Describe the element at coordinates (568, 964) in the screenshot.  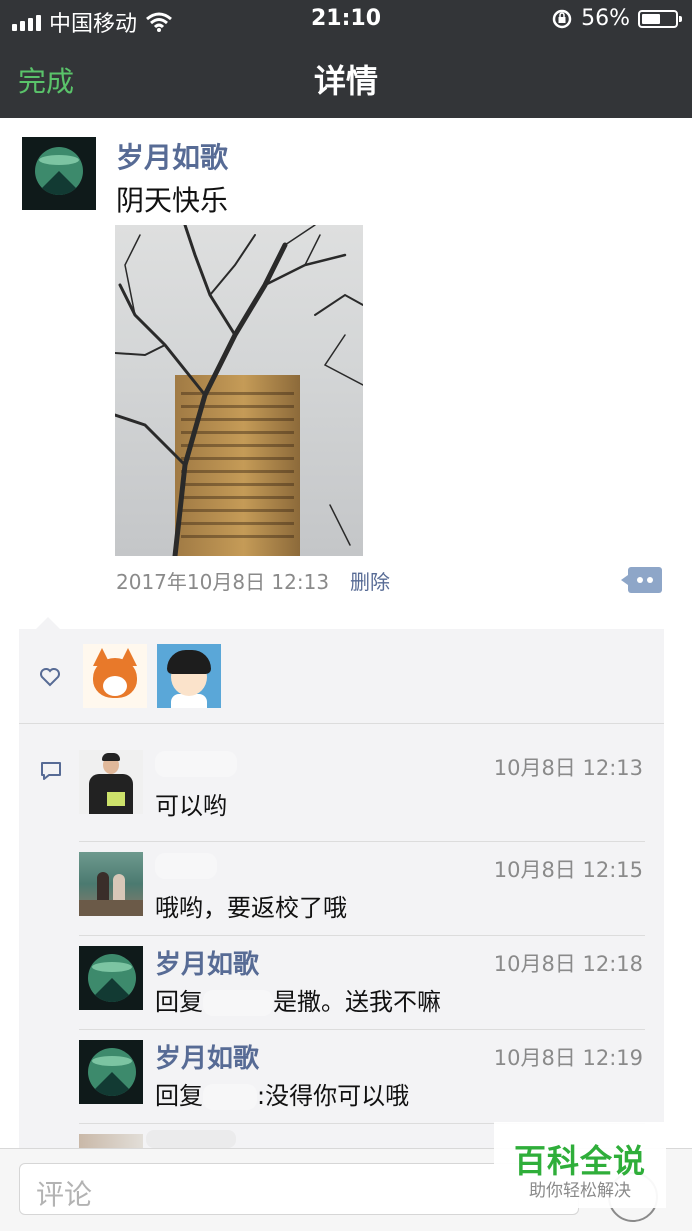
I see `comment-time: 10月8日 12:18` at that location.